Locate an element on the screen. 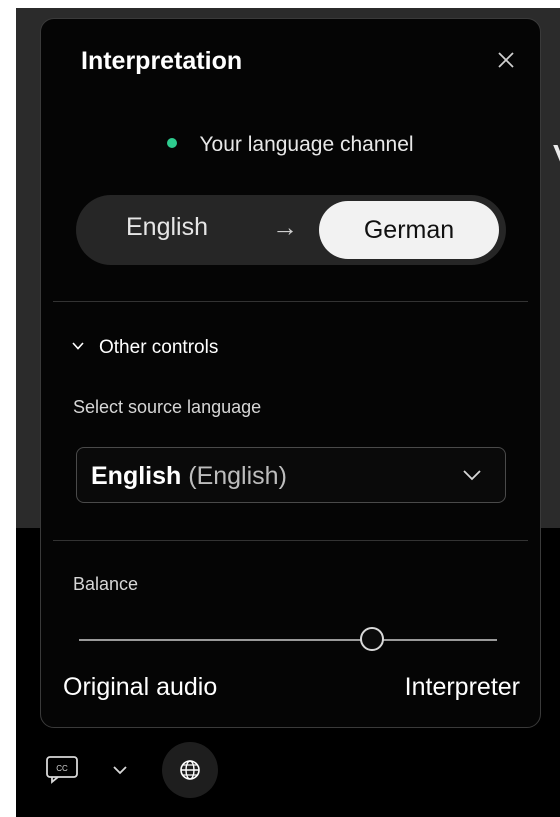  captions-options-button is located at coordinates (120, 770).